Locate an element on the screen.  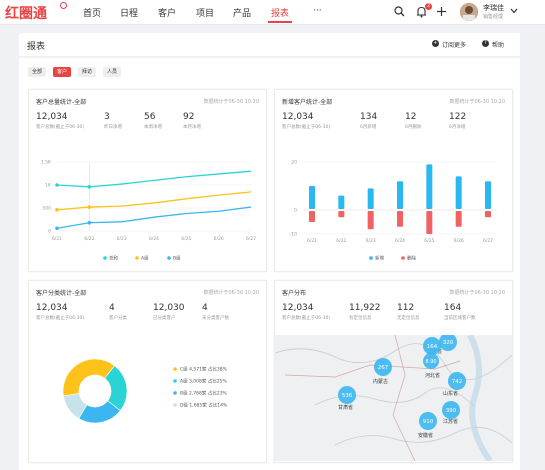
logo-mark is located at coordinates (63, 5).